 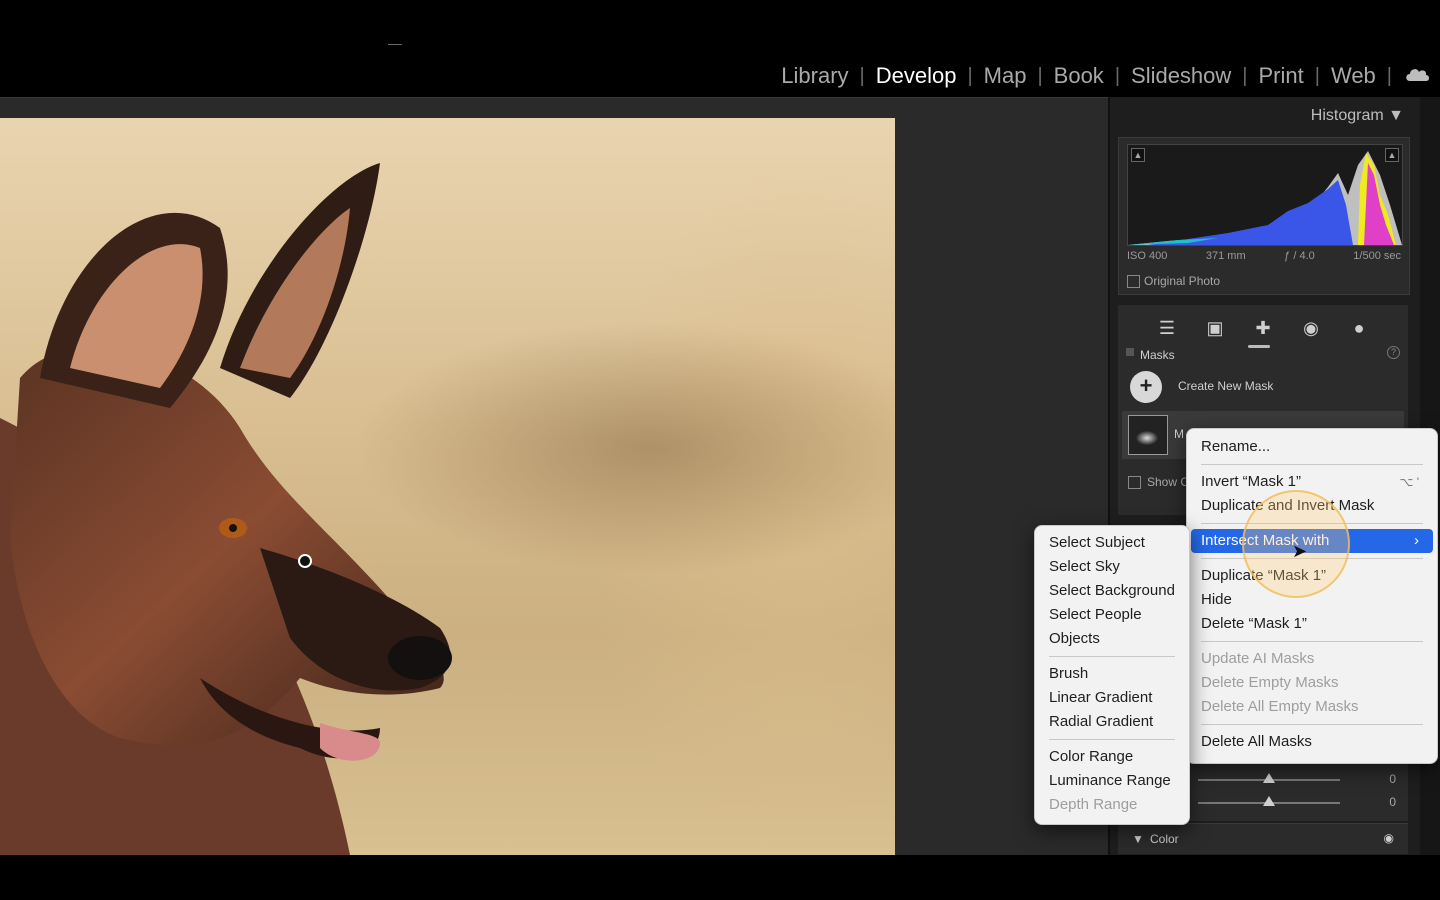 What do you see at coordinates (1411, 76) in the screenshot?
I see `cloud-icon` at bounding box center [1411, 76].